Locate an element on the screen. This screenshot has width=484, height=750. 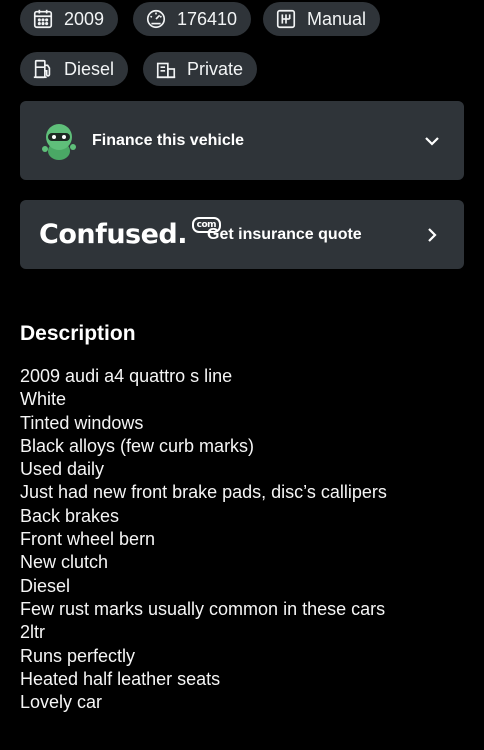
fuel-value: Diesel is located at coordinates (89, 68).